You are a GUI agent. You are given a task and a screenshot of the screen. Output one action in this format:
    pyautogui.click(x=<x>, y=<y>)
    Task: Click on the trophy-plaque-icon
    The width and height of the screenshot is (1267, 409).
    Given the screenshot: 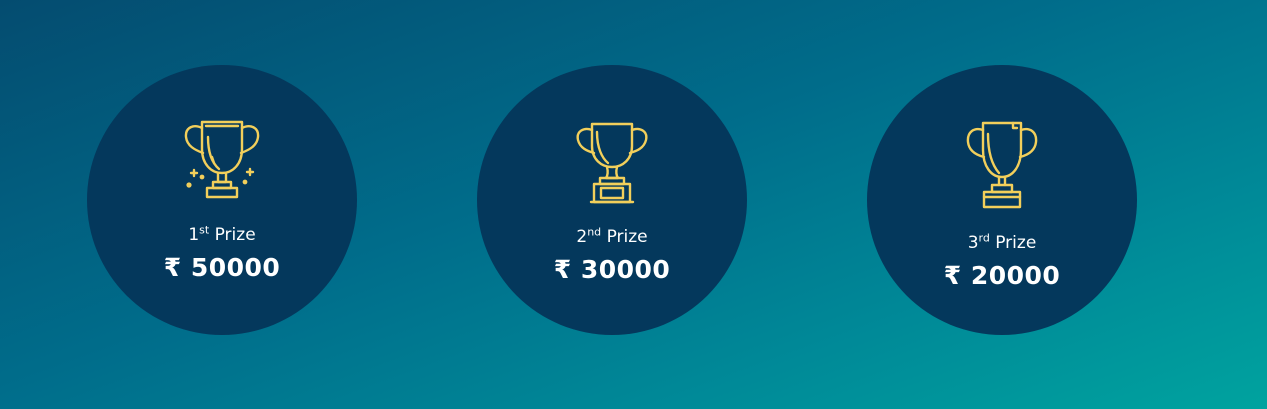 What is the action you would take?
    pyautogui.click(x=612, y=165)
    